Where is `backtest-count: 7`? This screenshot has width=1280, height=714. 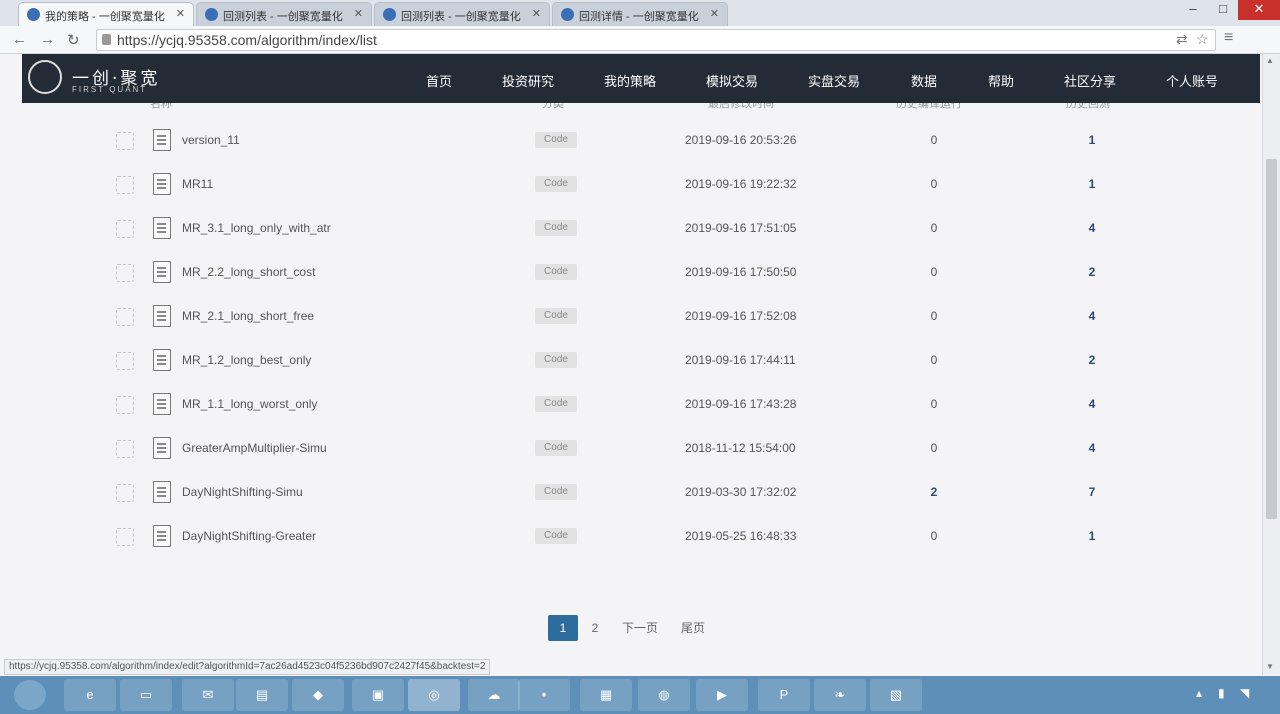
backtest-count: 7 is located at coordinates (1092, 492).